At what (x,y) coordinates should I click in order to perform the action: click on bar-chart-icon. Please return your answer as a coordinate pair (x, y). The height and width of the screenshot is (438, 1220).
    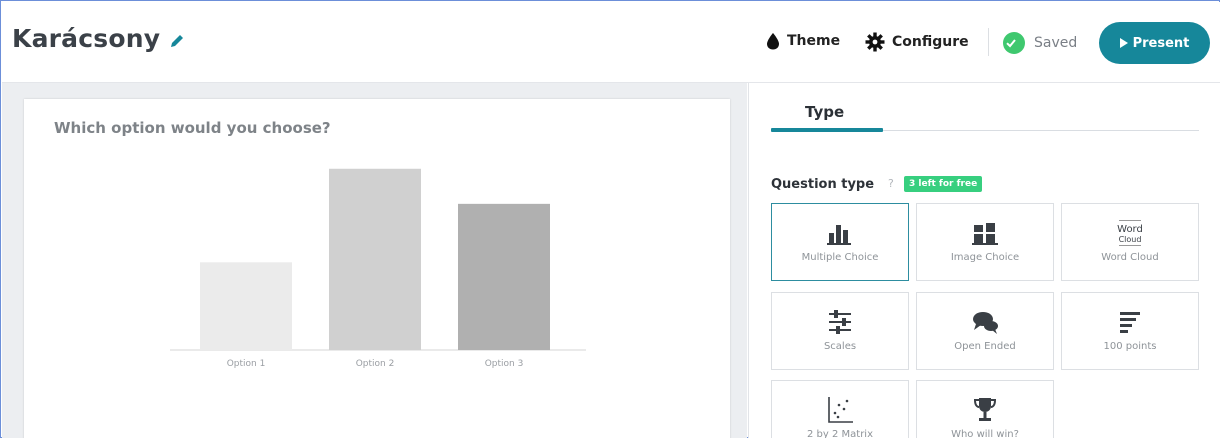
    Looking at the image, I should click on (839, 235).